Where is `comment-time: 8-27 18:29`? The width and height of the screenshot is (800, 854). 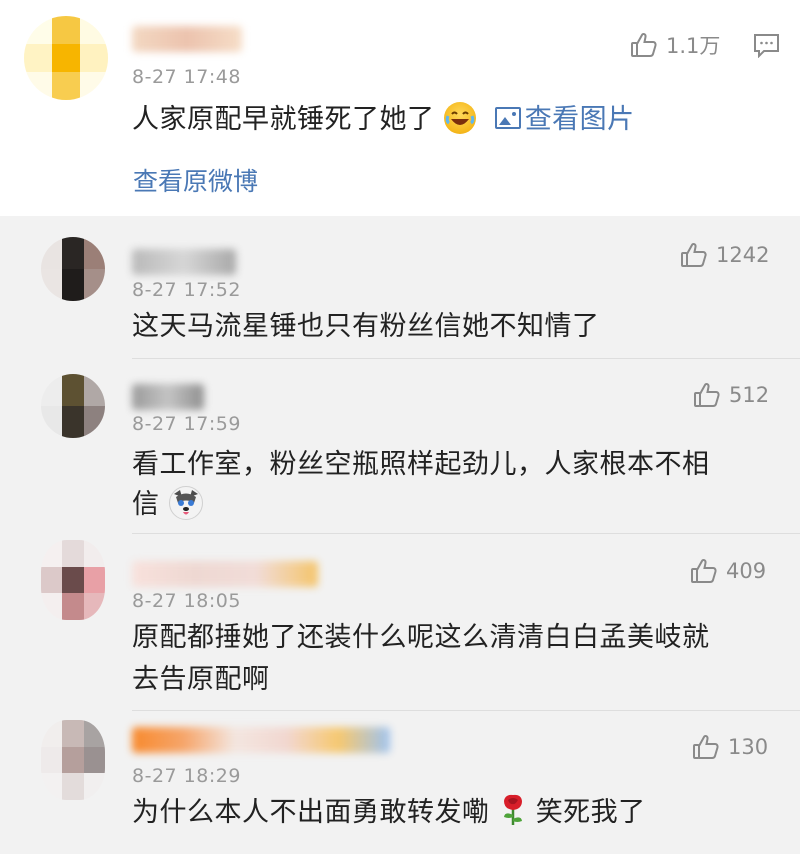 comment-time: 8-27 18:29 is located at coordinates (186, 776).